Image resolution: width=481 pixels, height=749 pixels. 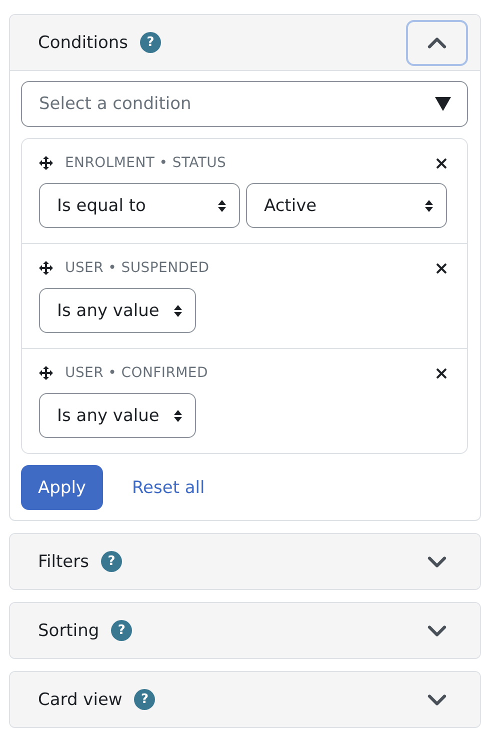 I want to click on collapse-button, so click(x=437, y=43).